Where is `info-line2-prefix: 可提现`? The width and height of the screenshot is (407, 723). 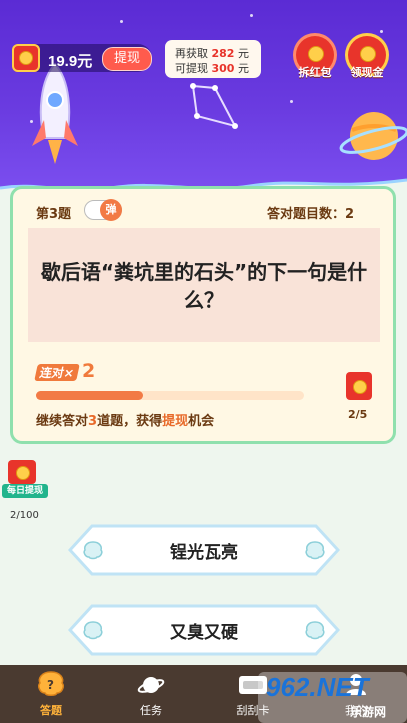 info-line2-prefix: 可提现 is located at coordinates (191, 68).